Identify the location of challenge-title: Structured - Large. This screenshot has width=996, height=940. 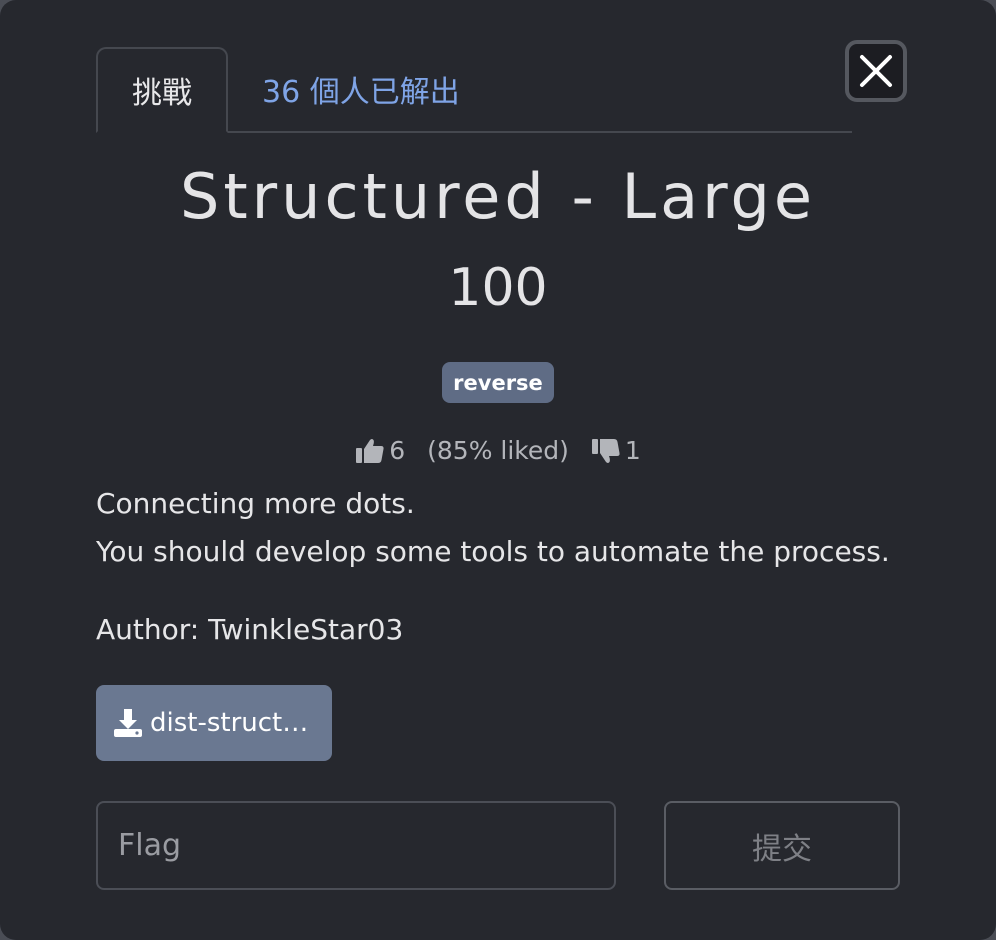
(498, 196).